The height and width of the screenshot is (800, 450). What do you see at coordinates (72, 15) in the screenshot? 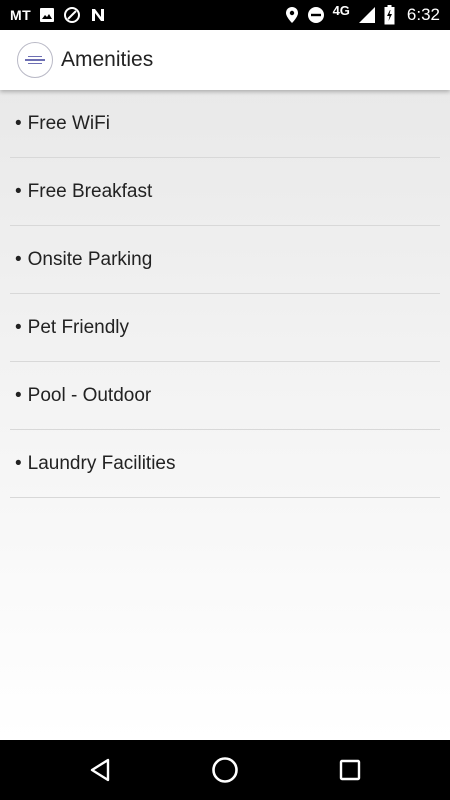
I see `data-saver-icon` at bounding box center [72, 15].